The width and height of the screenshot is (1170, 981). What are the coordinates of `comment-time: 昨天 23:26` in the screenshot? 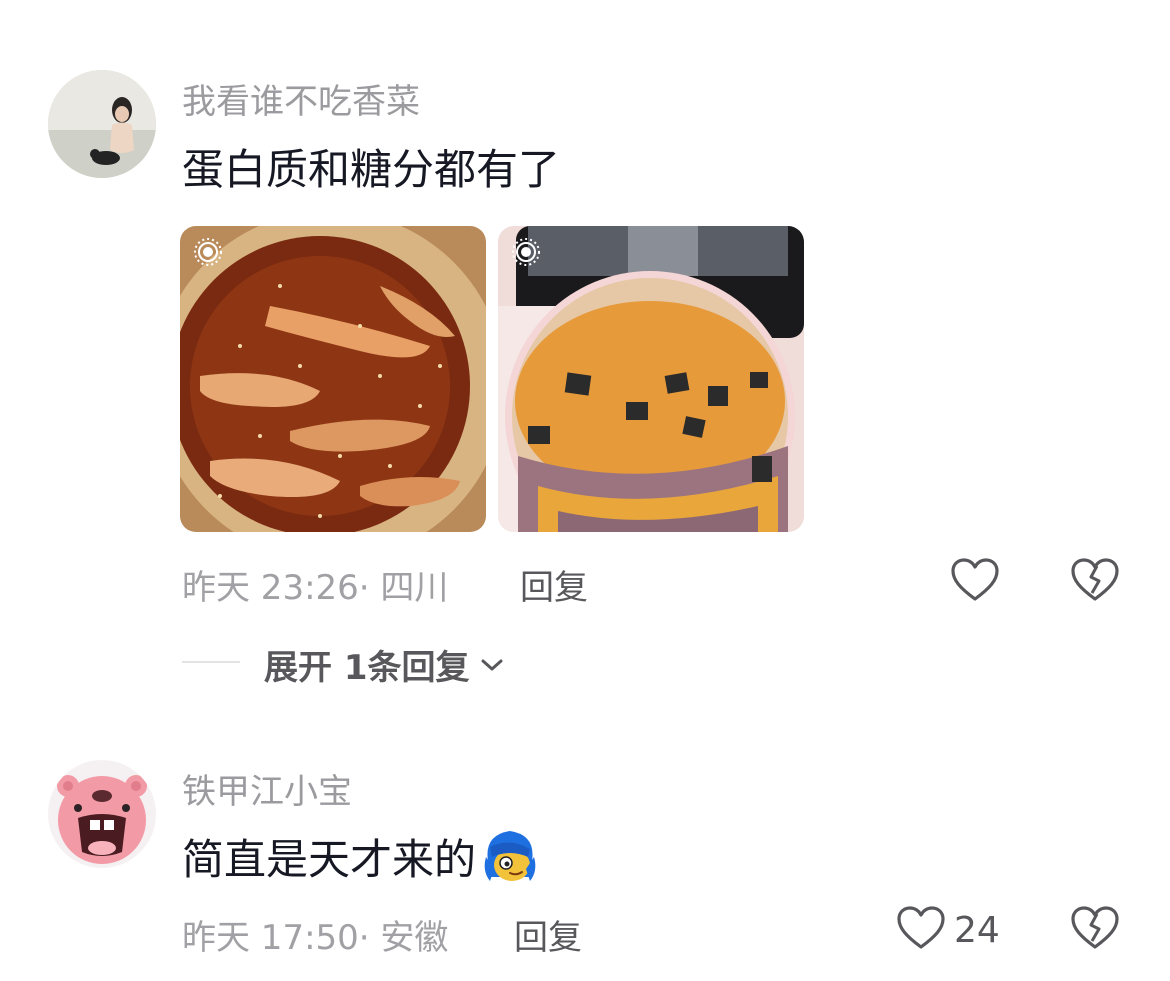 It's located at (270, 588).